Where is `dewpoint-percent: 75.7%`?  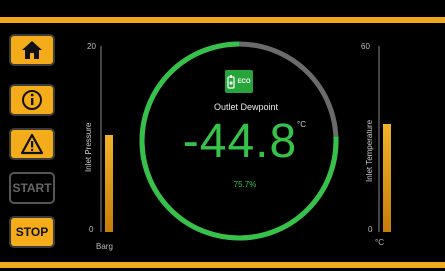 dewpoint-percent: 75.7% is located at coordinates (245, 184).